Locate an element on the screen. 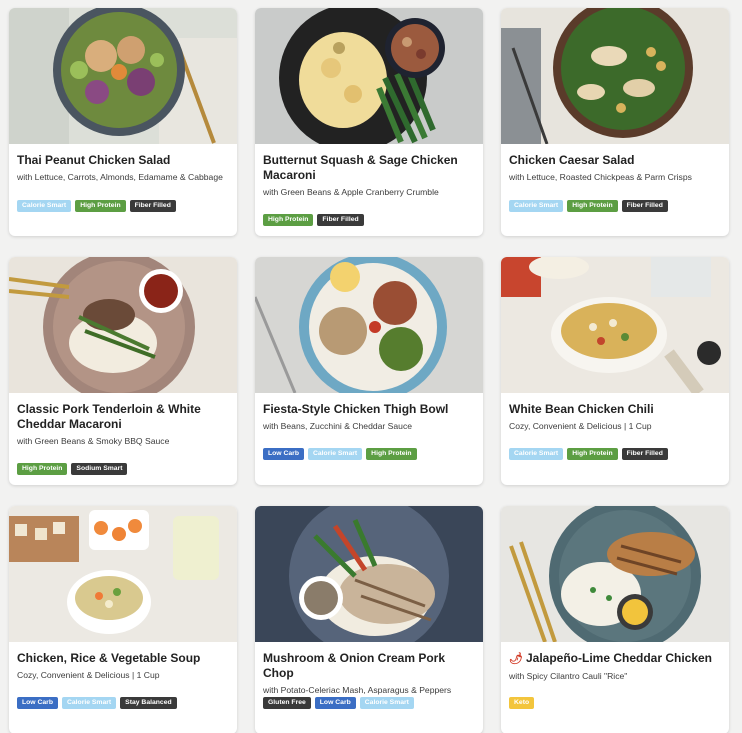 The image size is (742, 733). meal-title: Chicken Caesar Salad is located at coordinates (572, 160).